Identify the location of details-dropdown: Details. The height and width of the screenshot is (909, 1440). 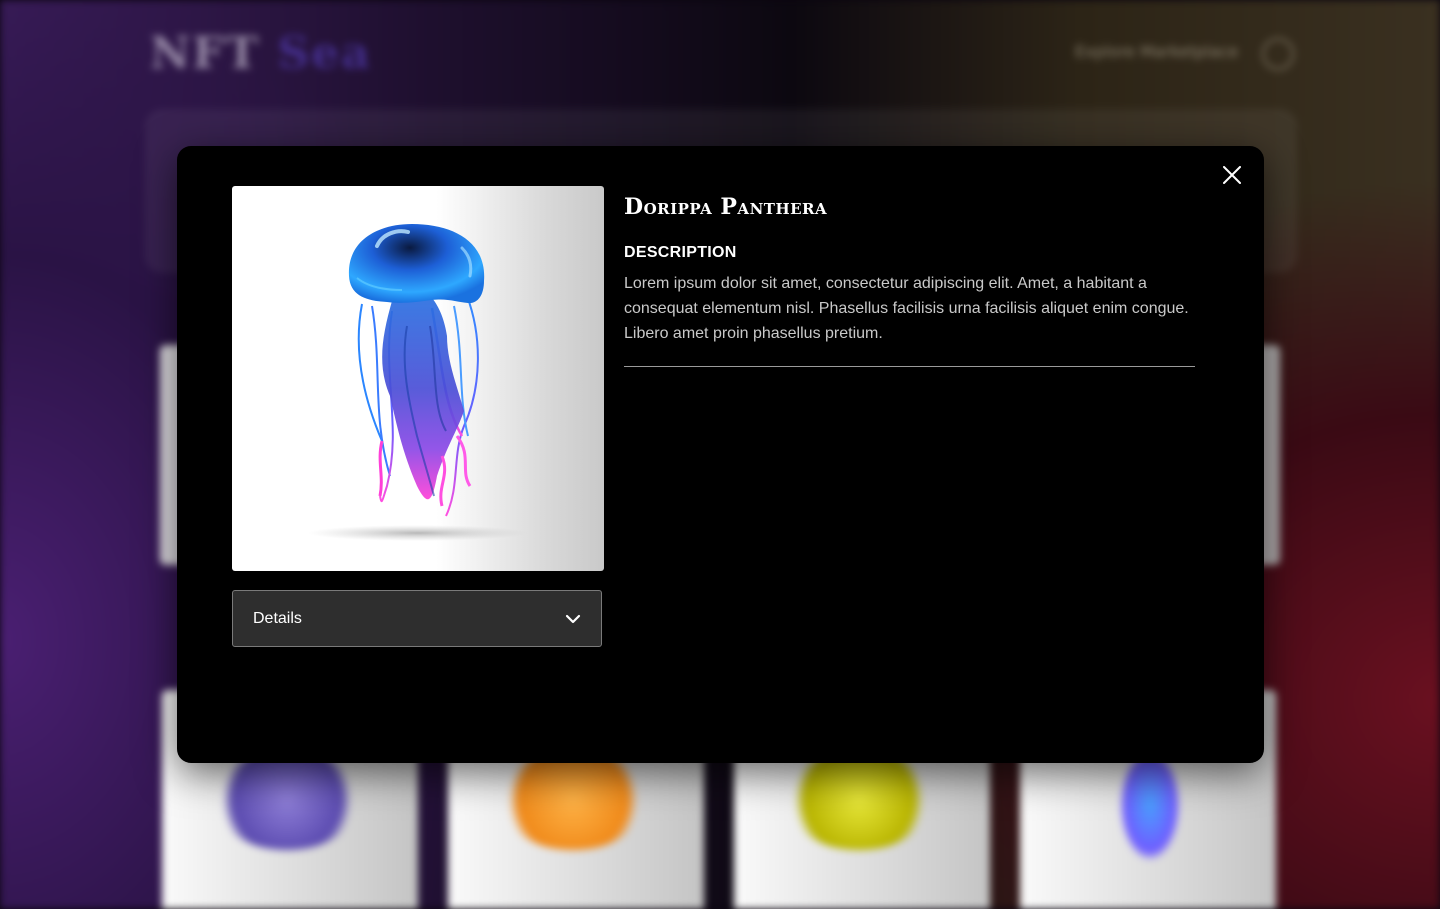
(417, 618).